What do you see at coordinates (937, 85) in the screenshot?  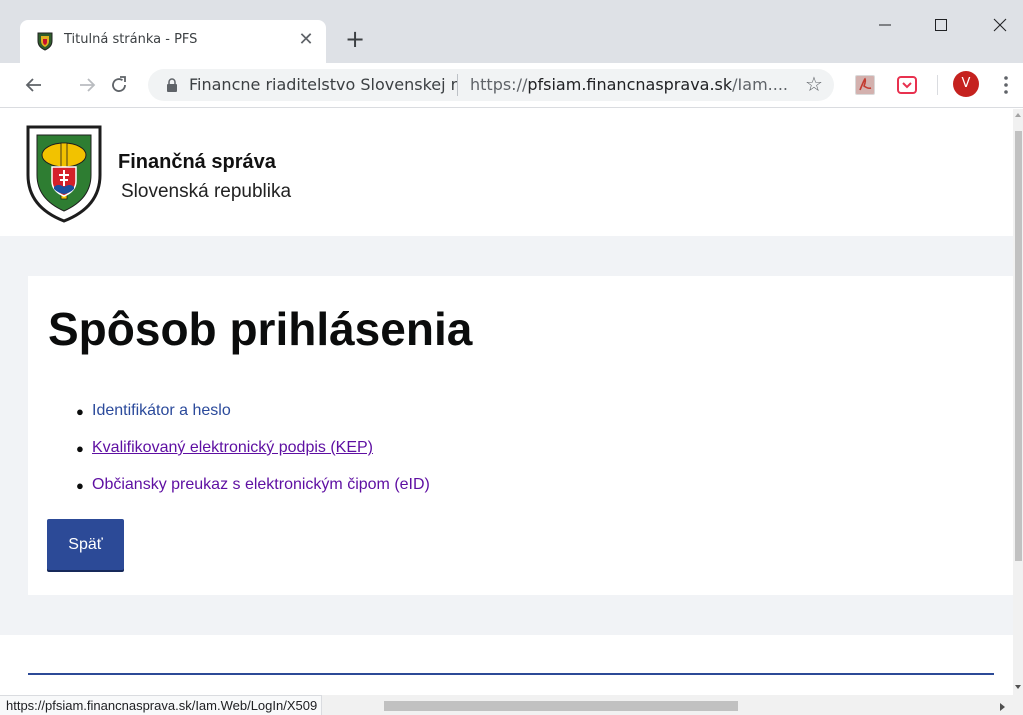 I see `toolbar-separator` at bounding box center [937, 85].